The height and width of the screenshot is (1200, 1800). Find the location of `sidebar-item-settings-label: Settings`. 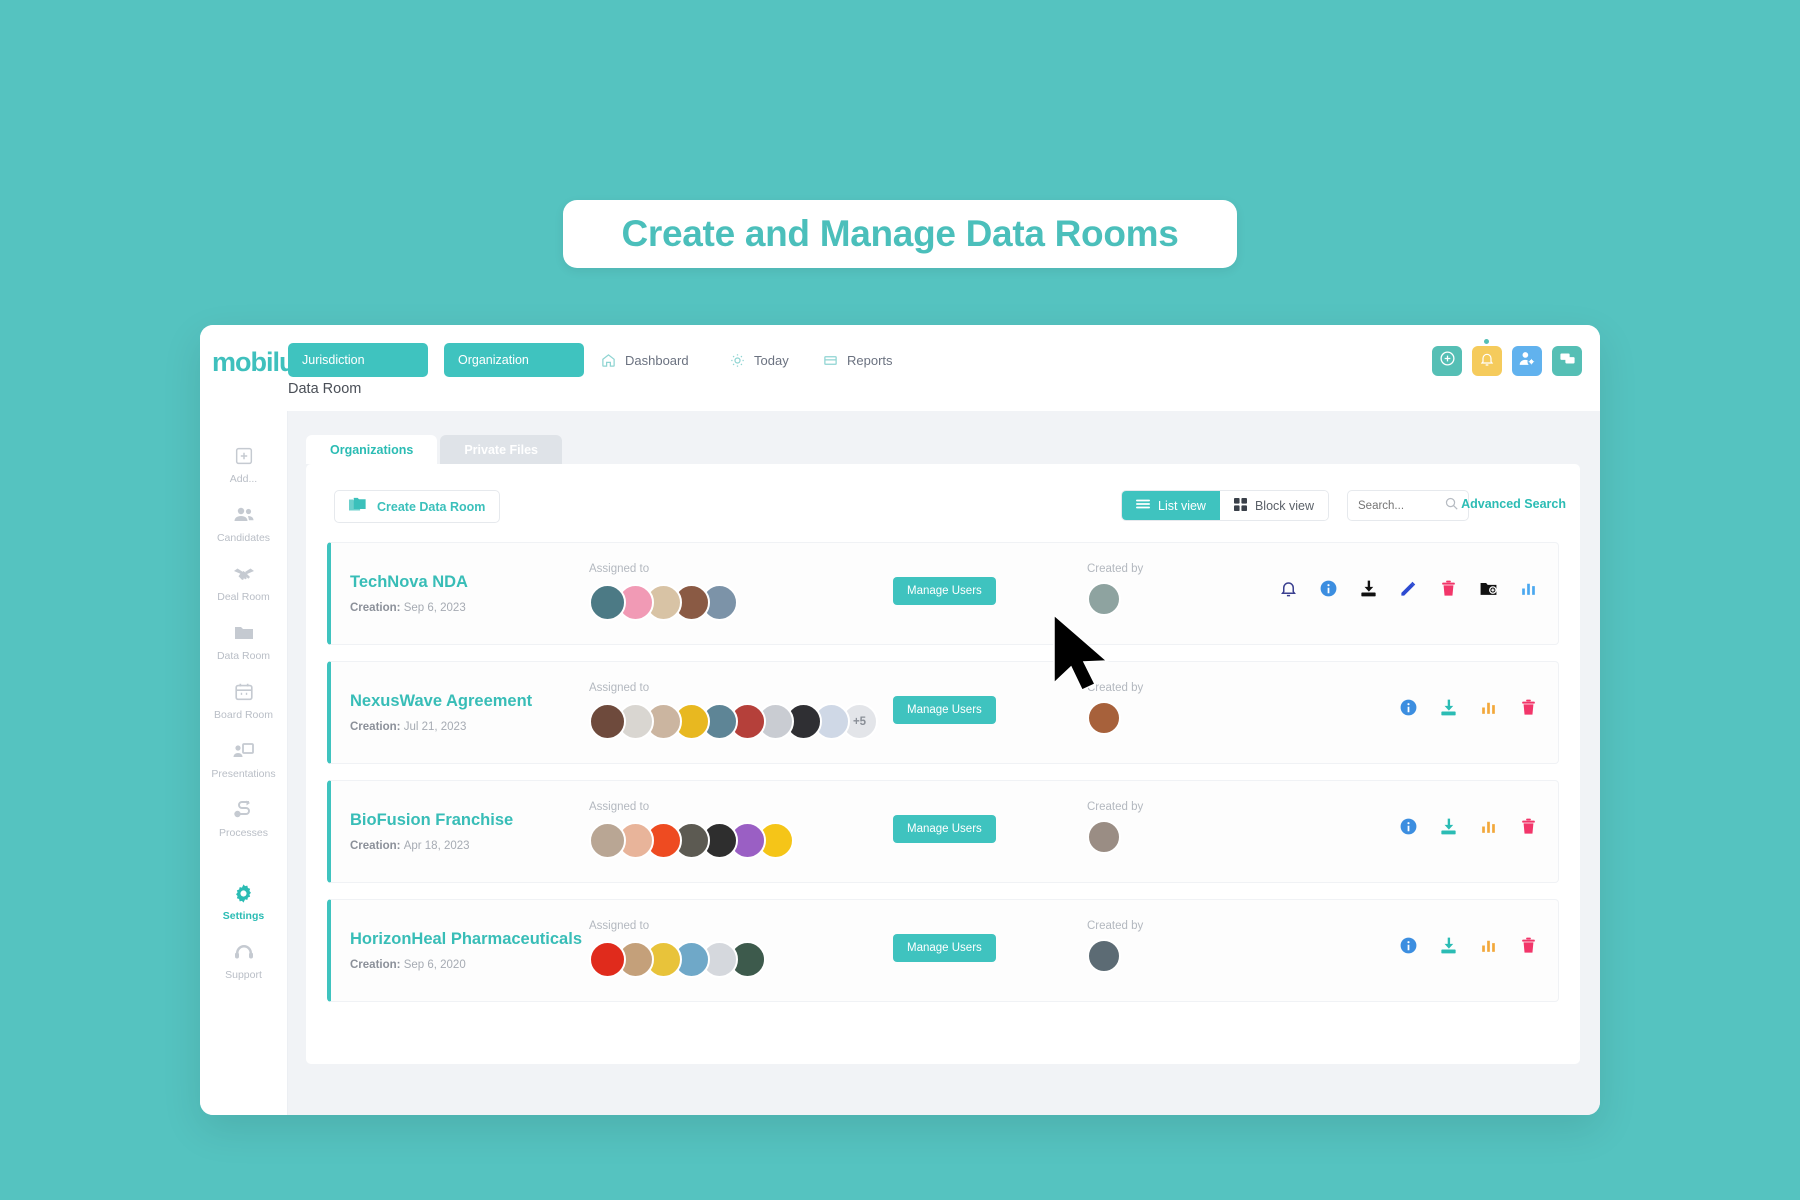

sidebar-item-settings-label: Settings is located at coordinates (243, 916).